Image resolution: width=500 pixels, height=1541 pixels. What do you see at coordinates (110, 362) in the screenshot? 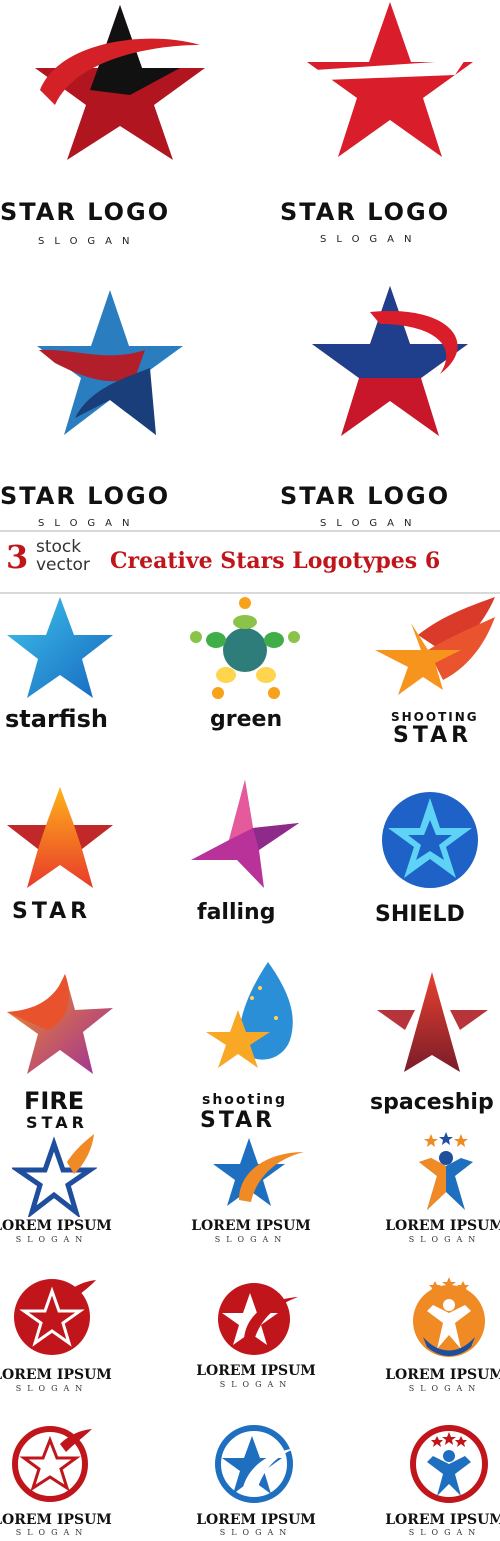
I see `star-wave-icon` at bounding box center [110, 362].